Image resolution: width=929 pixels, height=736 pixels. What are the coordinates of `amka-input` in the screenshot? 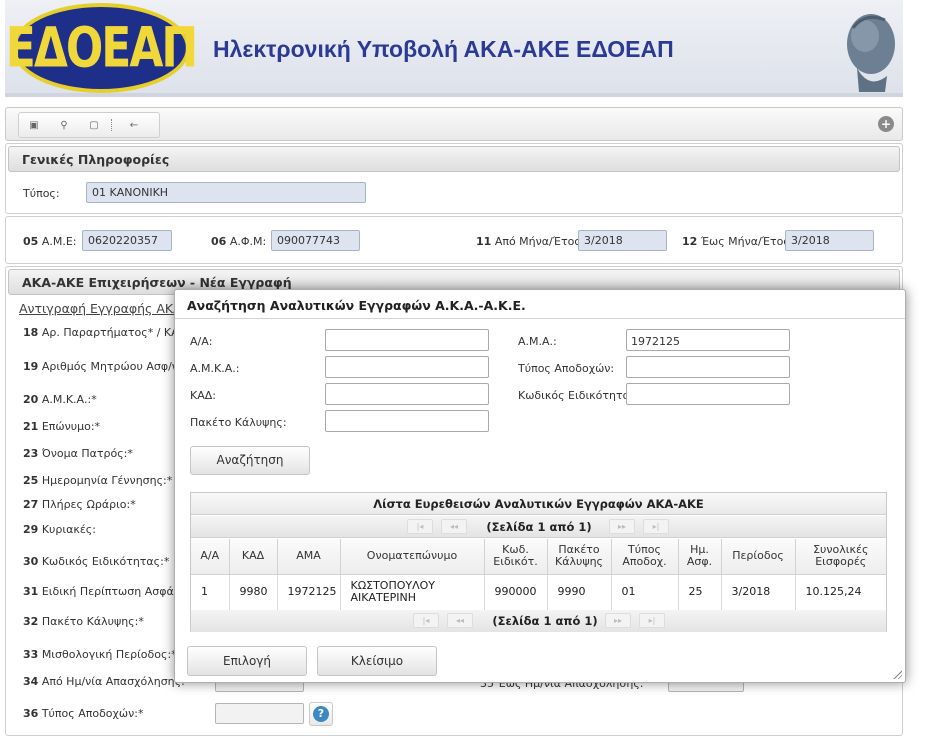 It's located at (407, 367).